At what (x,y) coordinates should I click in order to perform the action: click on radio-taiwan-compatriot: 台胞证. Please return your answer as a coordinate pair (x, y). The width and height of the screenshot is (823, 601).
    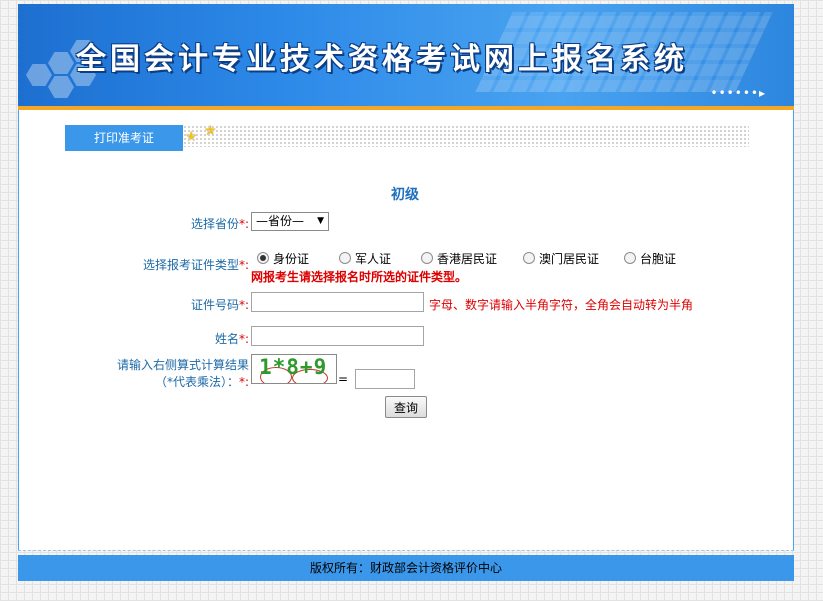
    Looking at the image, I should click on (650, 258).